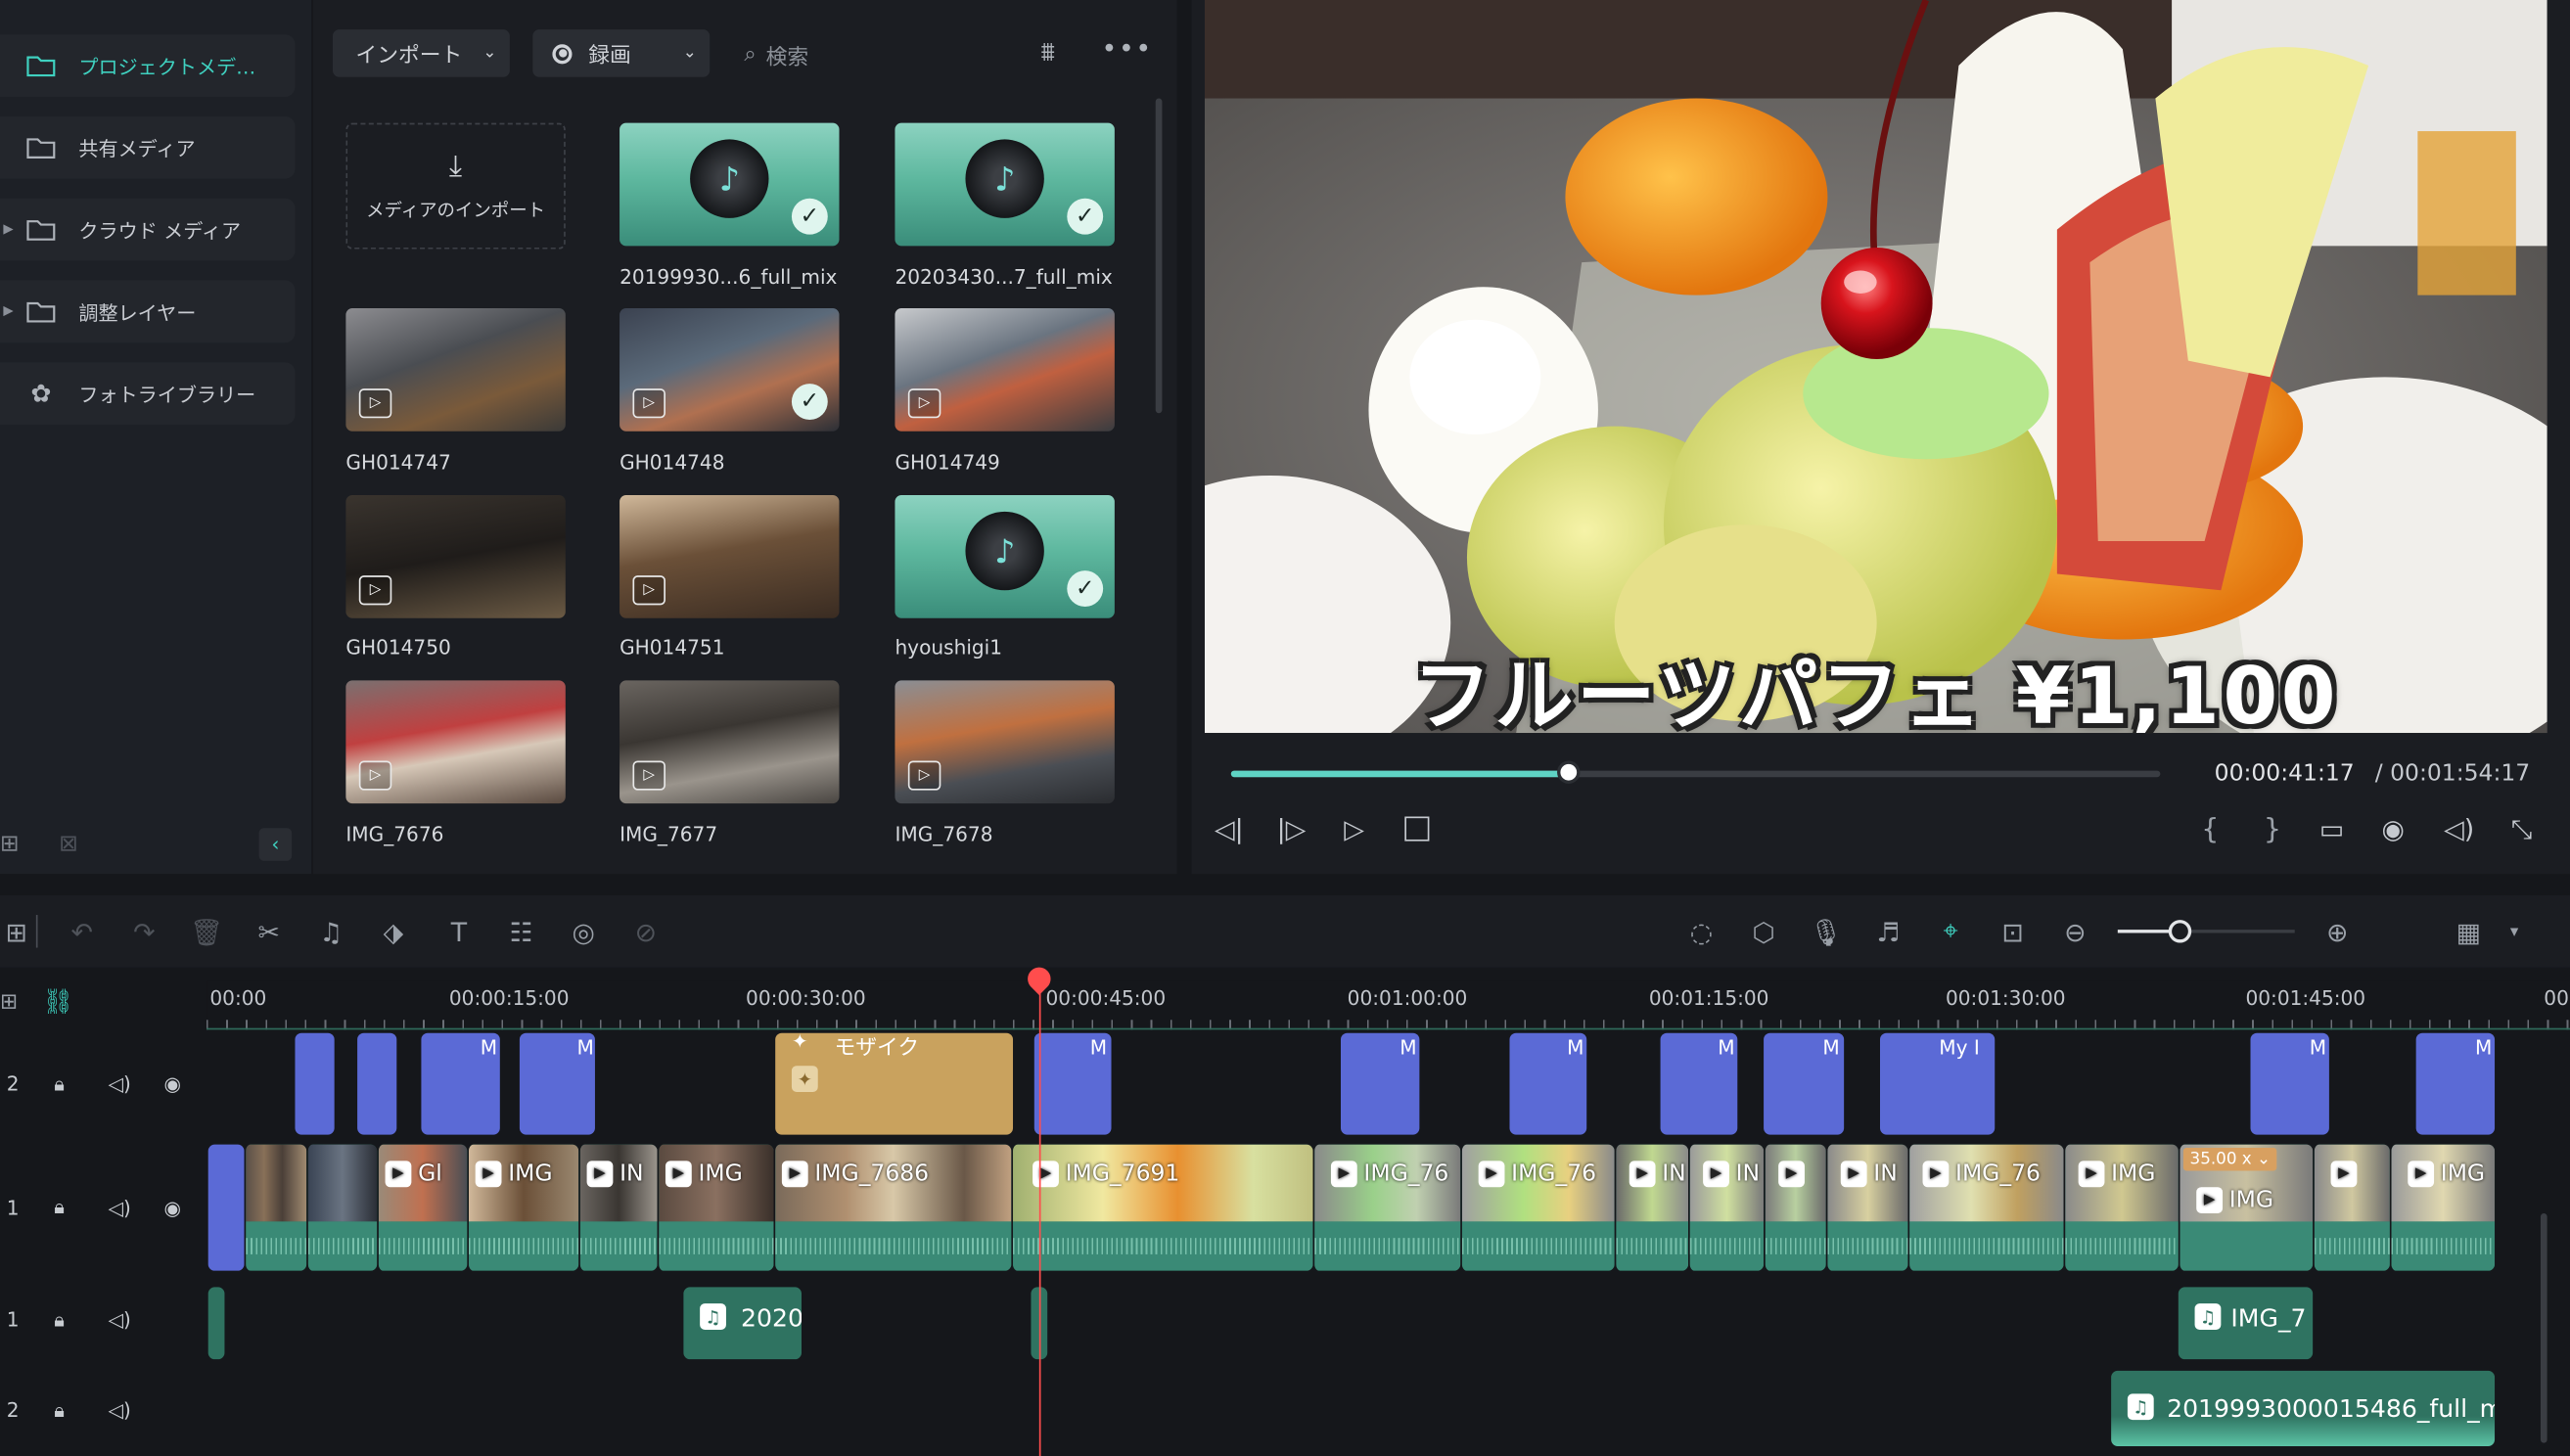  Describe the element at coordinates (82, 931) in the screenshot. I see `undo-icon: ↶` at that location.